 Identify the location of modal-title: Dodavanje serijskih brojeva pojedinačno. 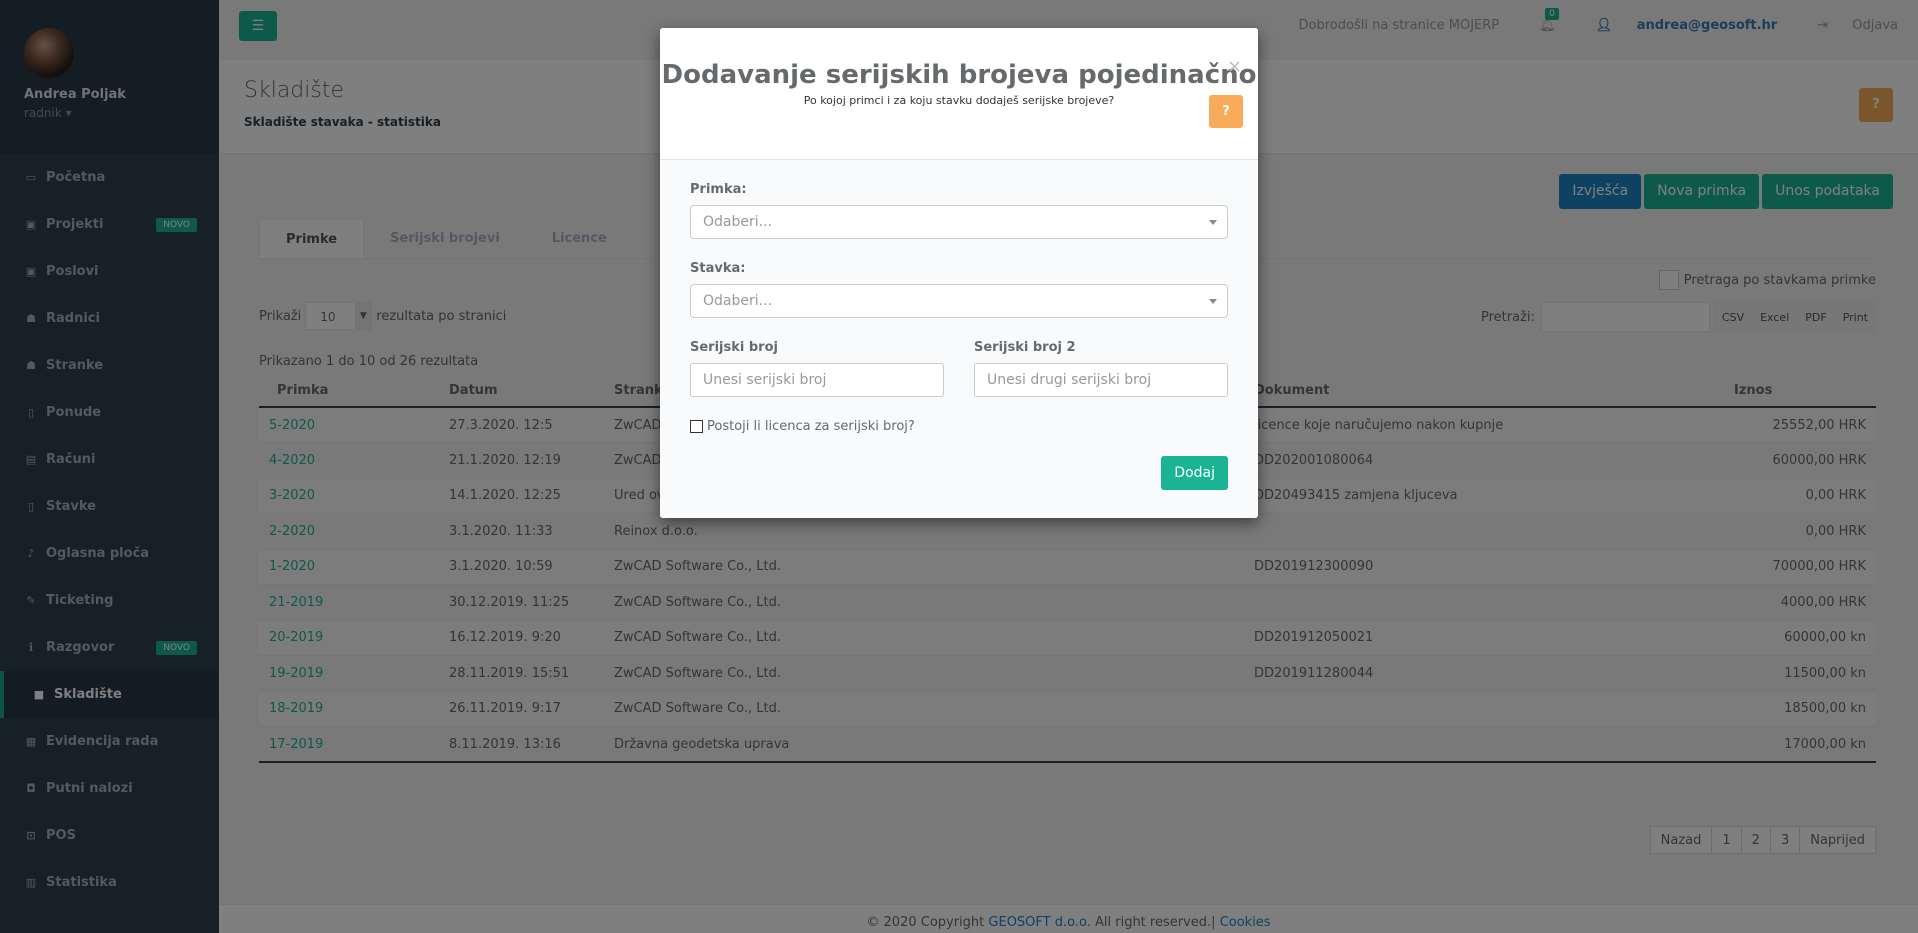
(959, 75).